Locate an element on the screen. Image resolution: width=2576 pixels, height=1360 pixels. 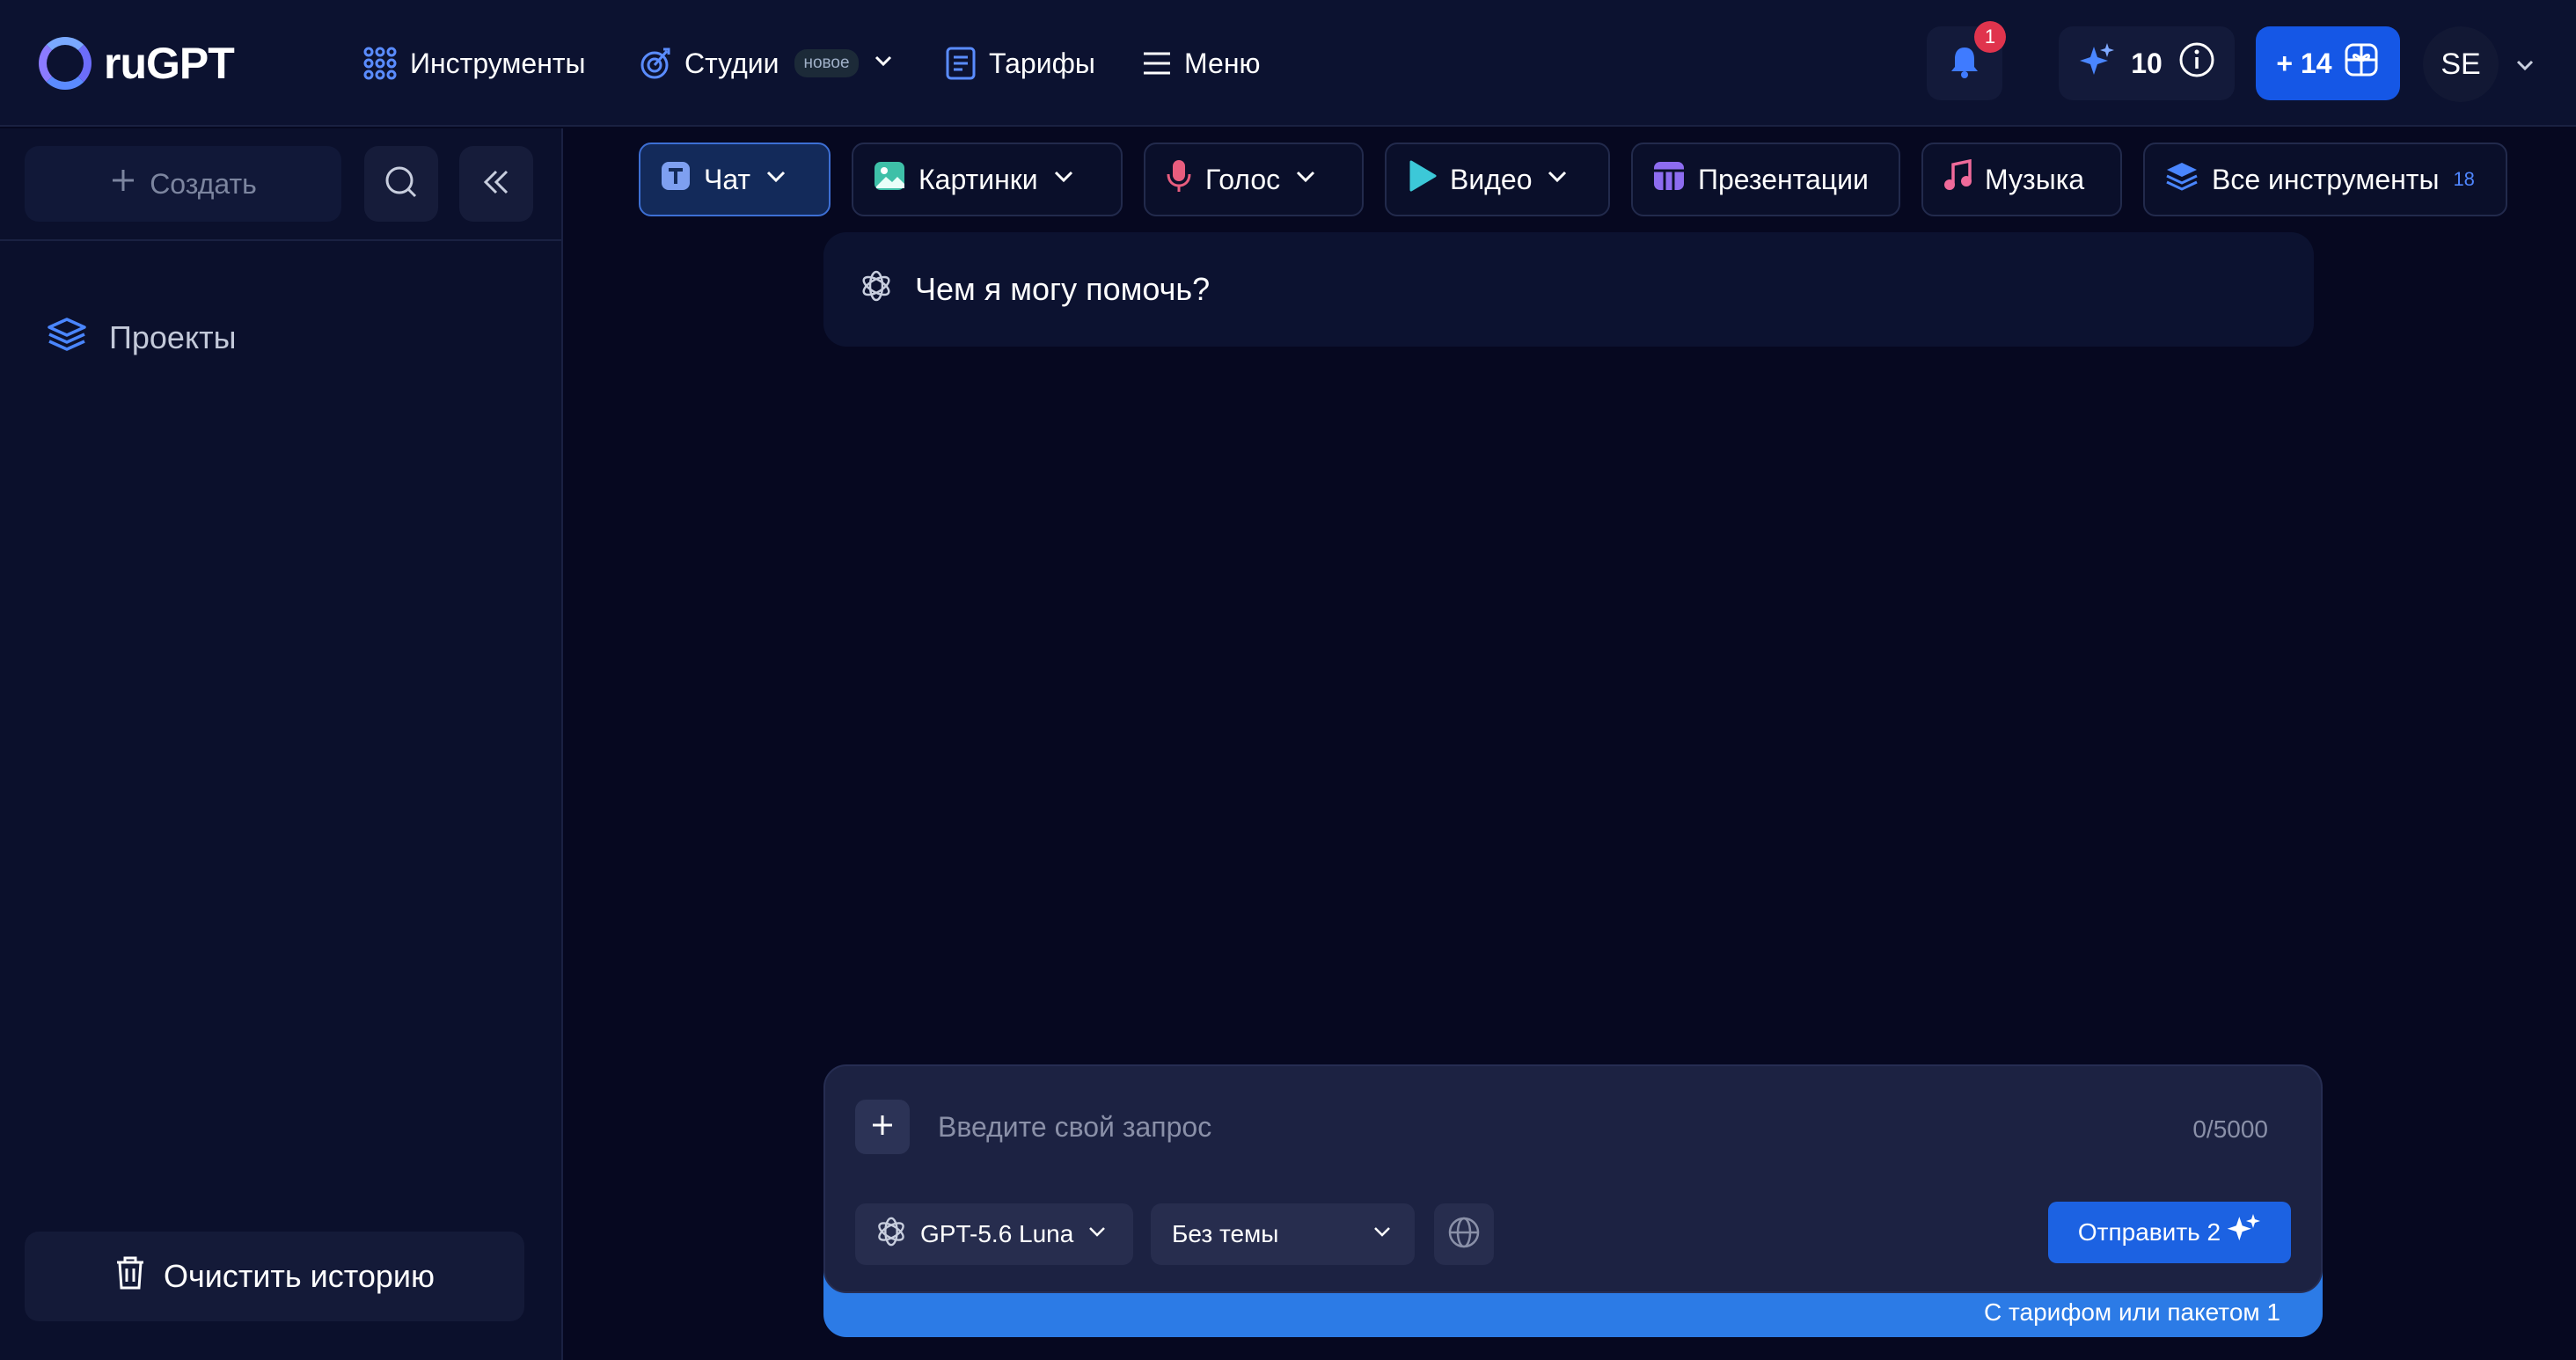
notifications-button: 1 is located at coordinates (1966, 60).